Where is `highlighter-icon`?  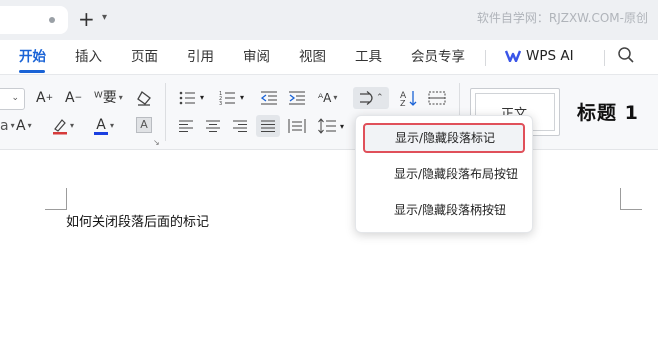 highlighter-icon is located at coordinates (60, 127).